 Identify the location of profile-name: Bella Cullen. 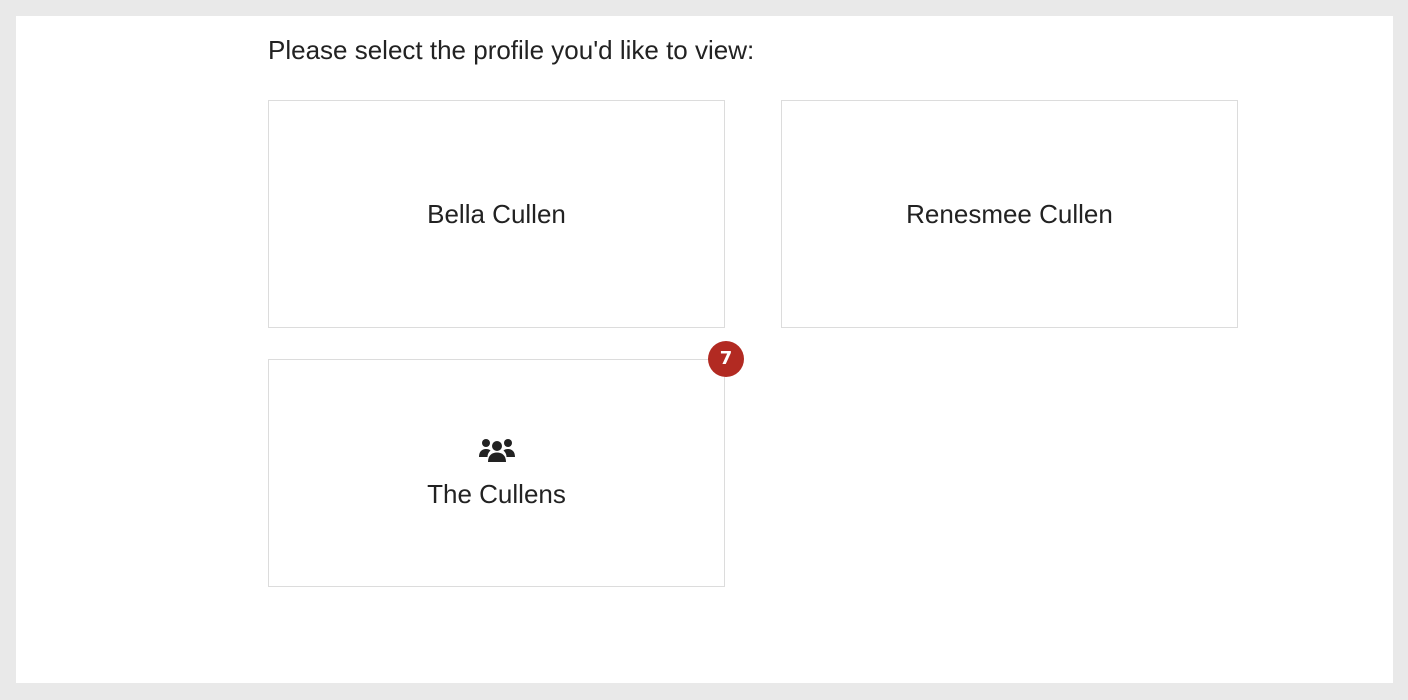
(496, 214).